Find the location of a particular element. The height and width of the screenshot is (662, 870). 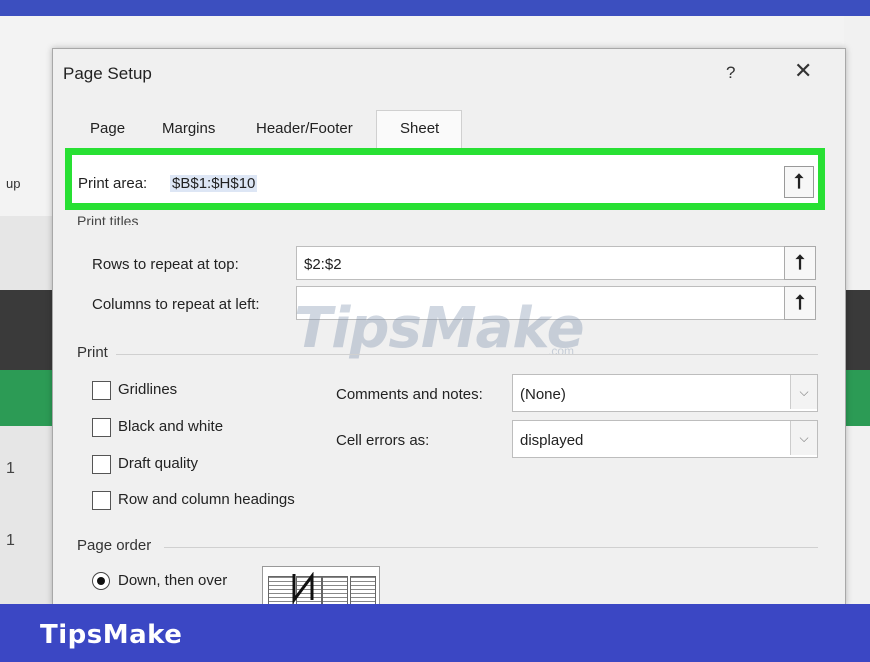

dialog-title: Page Setup is located at coordinates (107, 73).